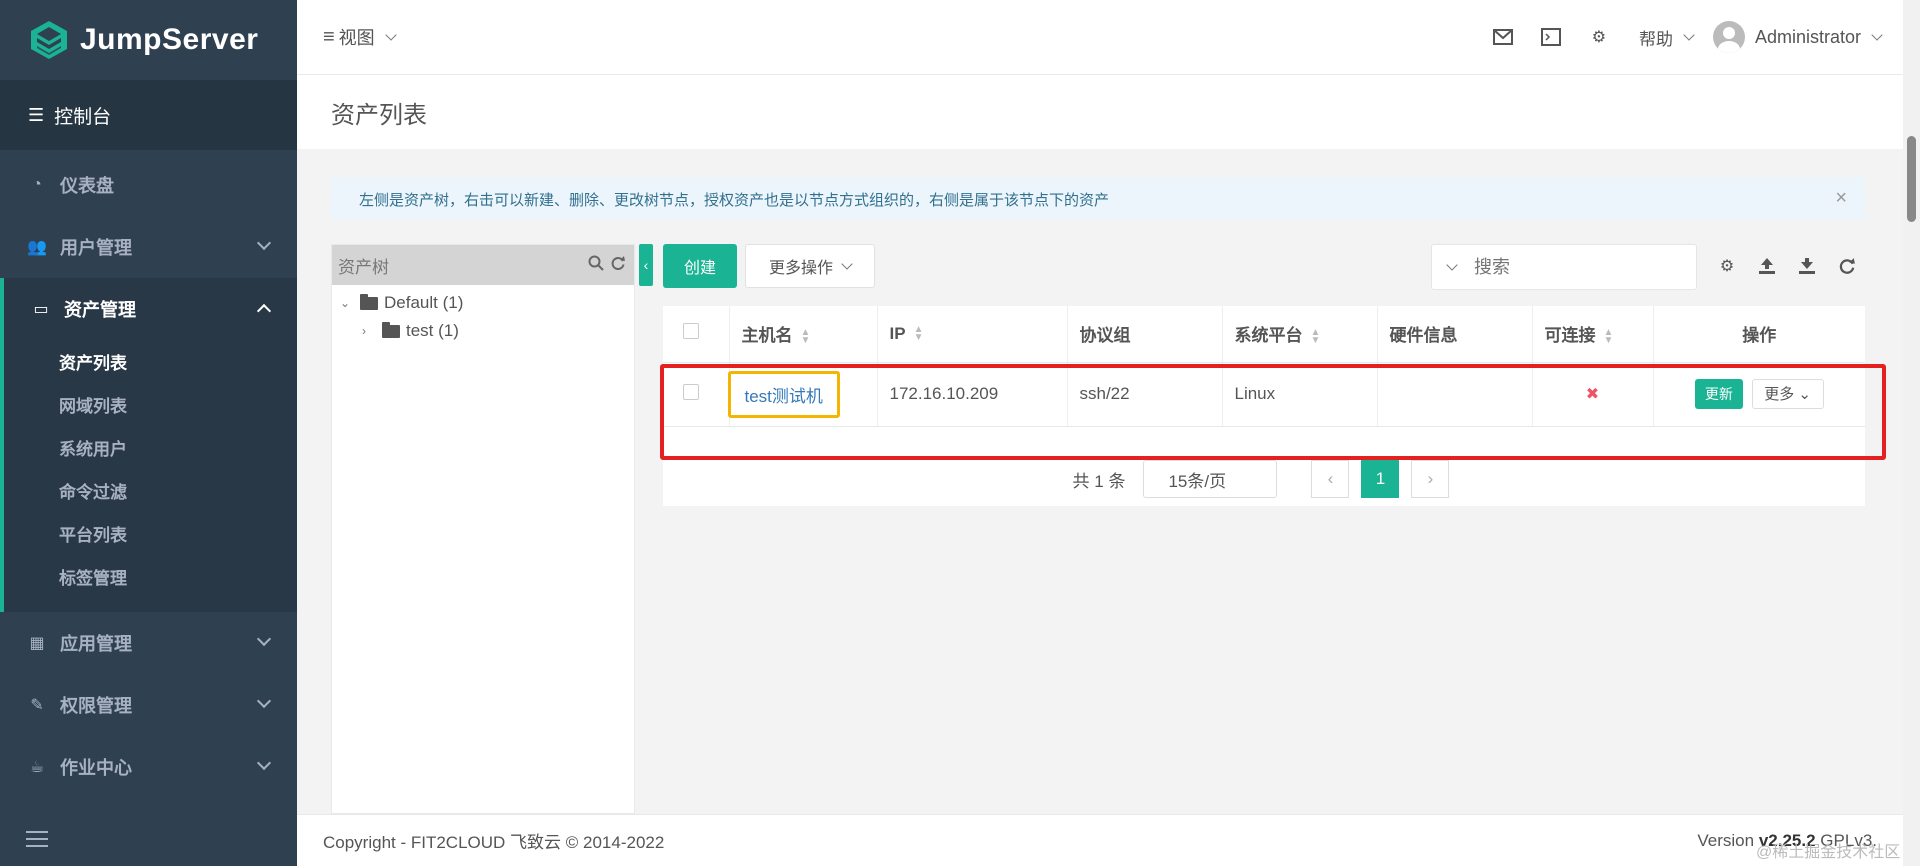 The image size is (1920, 866). I want to click on column-header-ip: IP ▲ ▼, so click(972, 334).